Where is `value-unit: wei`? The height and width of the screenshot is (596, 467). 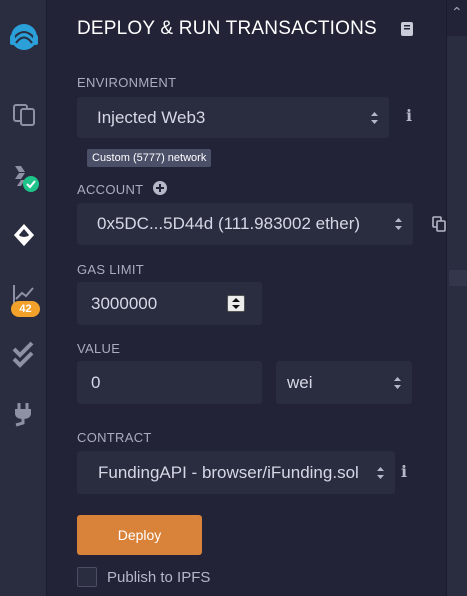
value-unit: wei is located at coordinates (300, 382).